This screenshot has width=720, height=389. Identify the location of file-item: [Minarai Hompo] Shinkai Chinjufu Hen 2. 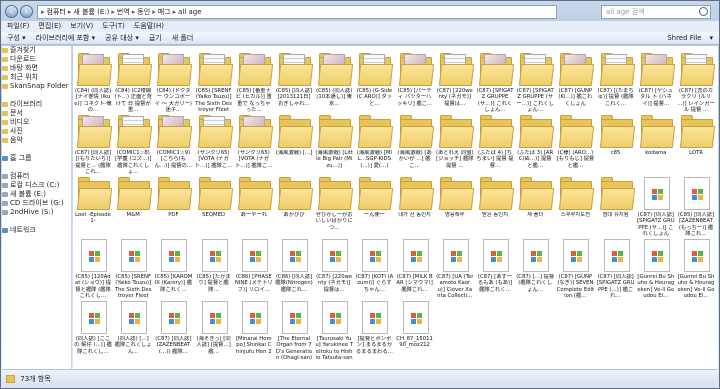
(254, 328).